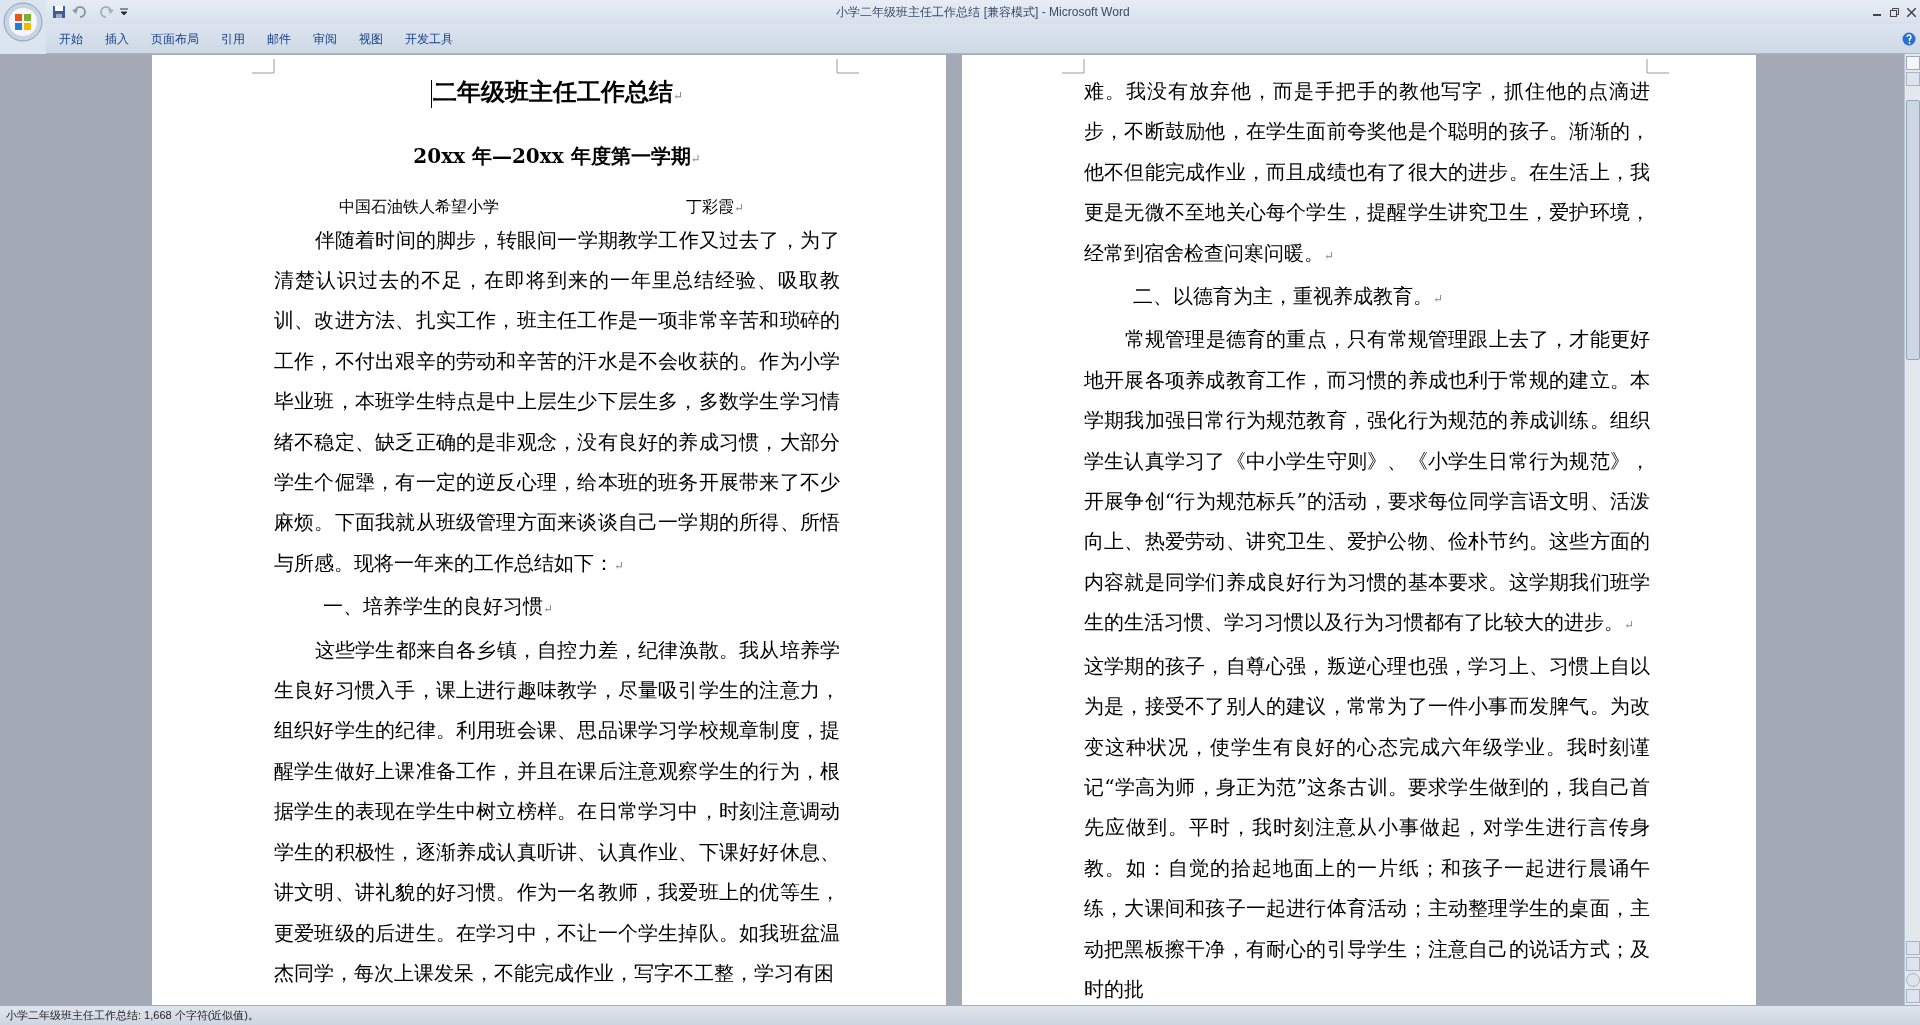  What do you see at coordinates (1909, 38) in the screenshot?
I see `help-icon` at bounding box center [1909, 38].